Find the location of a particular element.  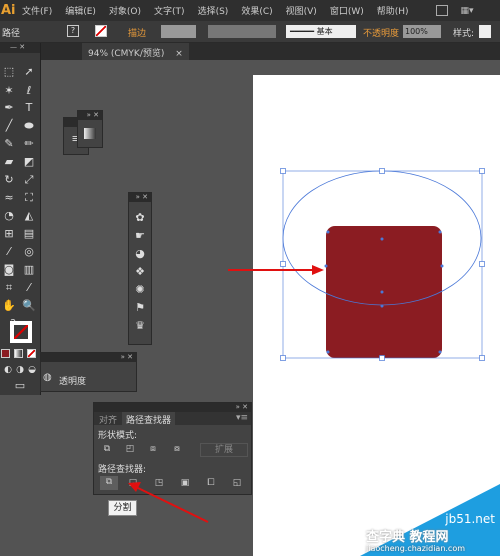

warp-tool-icon: ≈ is located at coordinates (9, 198).